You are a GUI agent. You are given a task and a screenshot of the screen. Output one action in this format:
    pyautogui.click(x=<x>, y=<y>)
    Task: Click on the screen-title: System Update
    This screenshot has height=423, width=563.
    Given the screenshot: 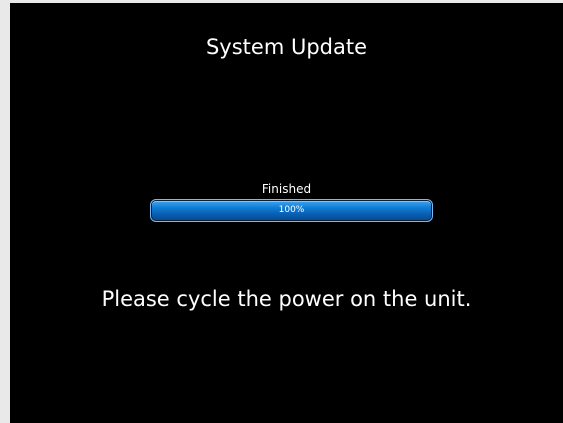 What is the action you would take?
    pyautogui.click(x=286, y=47)
    